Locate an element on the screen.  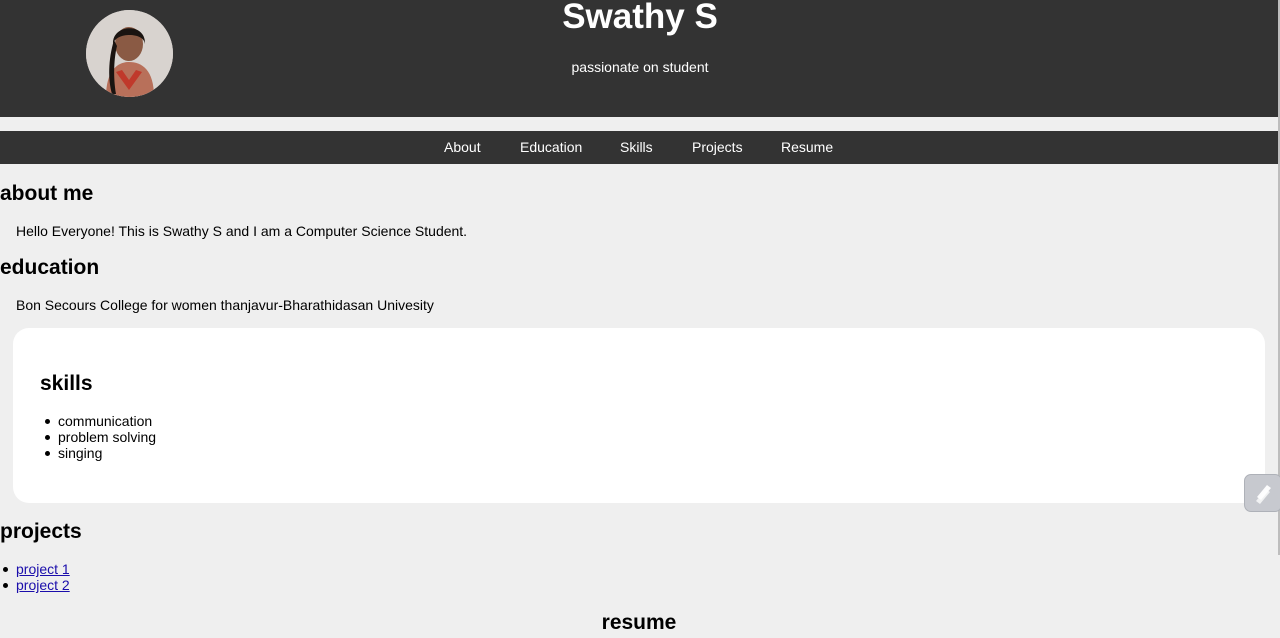
navbar: About Education Skills Projects Resume is located at coordinates (640, 147).